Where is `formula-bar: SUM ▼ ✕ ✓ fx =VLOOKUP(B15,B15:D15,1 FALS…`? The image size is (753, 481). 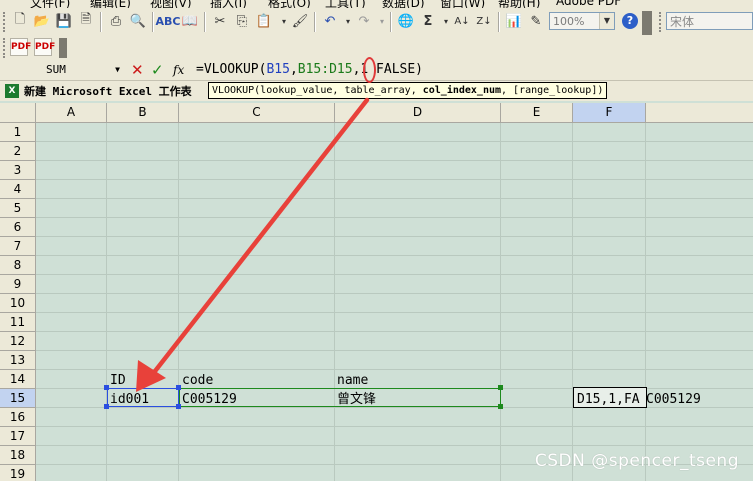 formula-bar: SUM ▼ ✕ ✓ fx =VLOOKUP(B15,B15:D15,1 FALS… is located at coordinates (376, 70).